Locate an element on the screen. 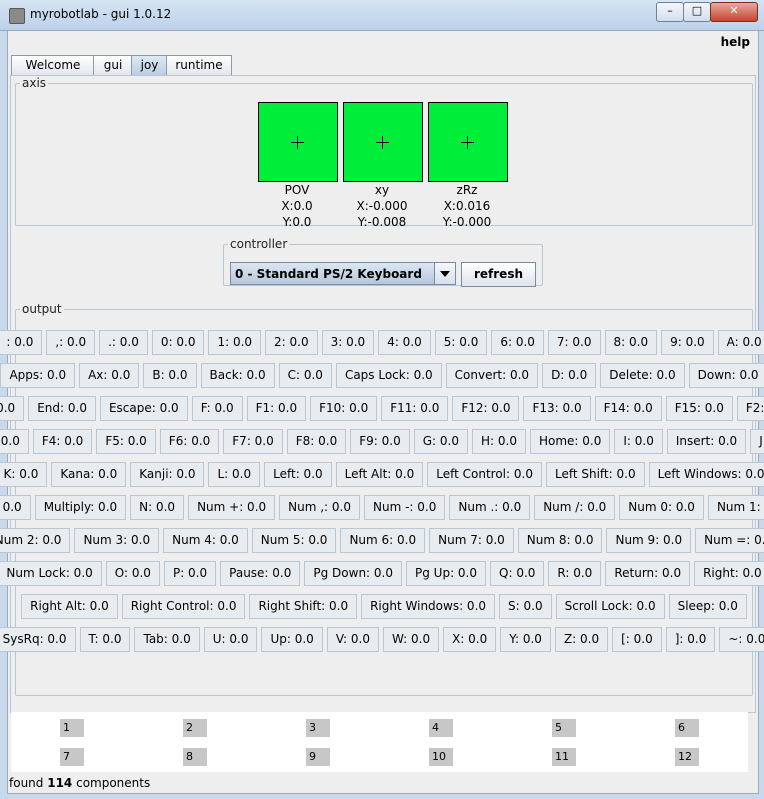 This screenshot has height=799, width=764. output-value: [: 0.0 is located at coordinates (637, 639).